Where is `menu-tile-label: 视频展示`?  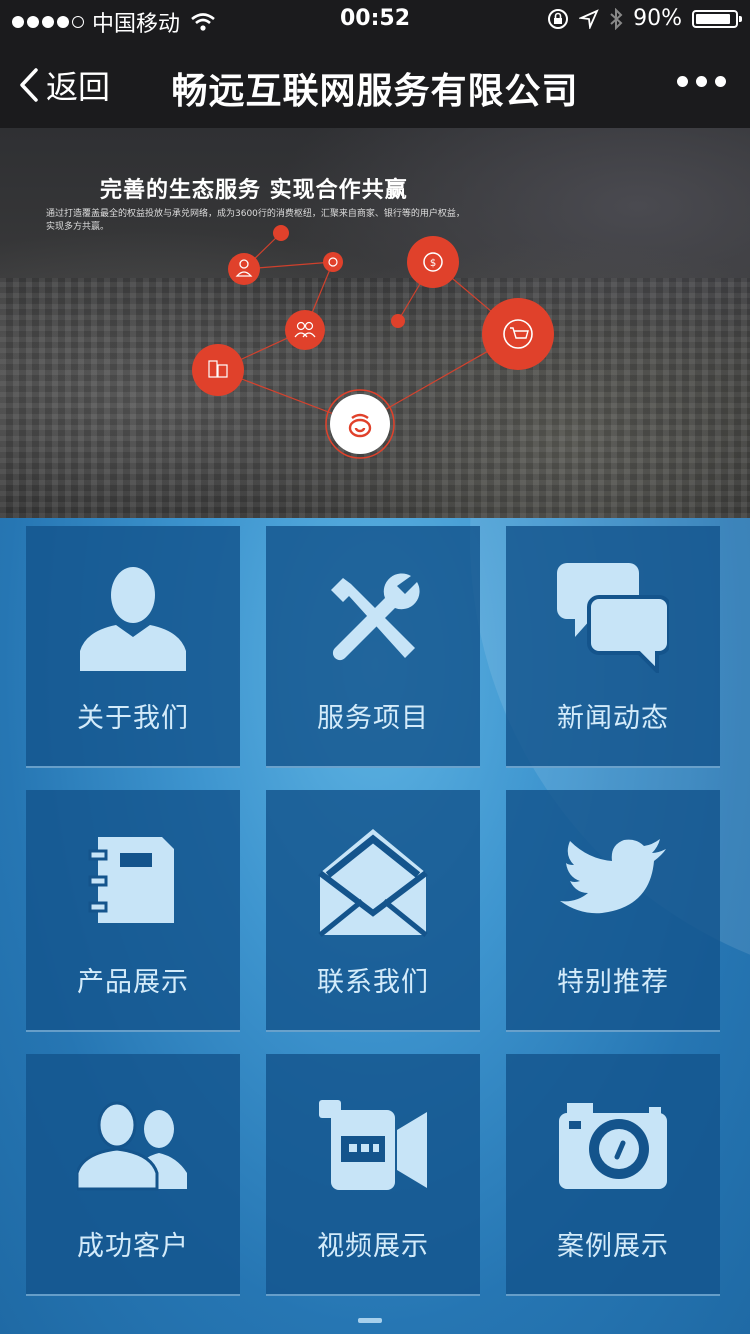
menu-tile-label: 视频展示 is located at coordinates (373, 1246).